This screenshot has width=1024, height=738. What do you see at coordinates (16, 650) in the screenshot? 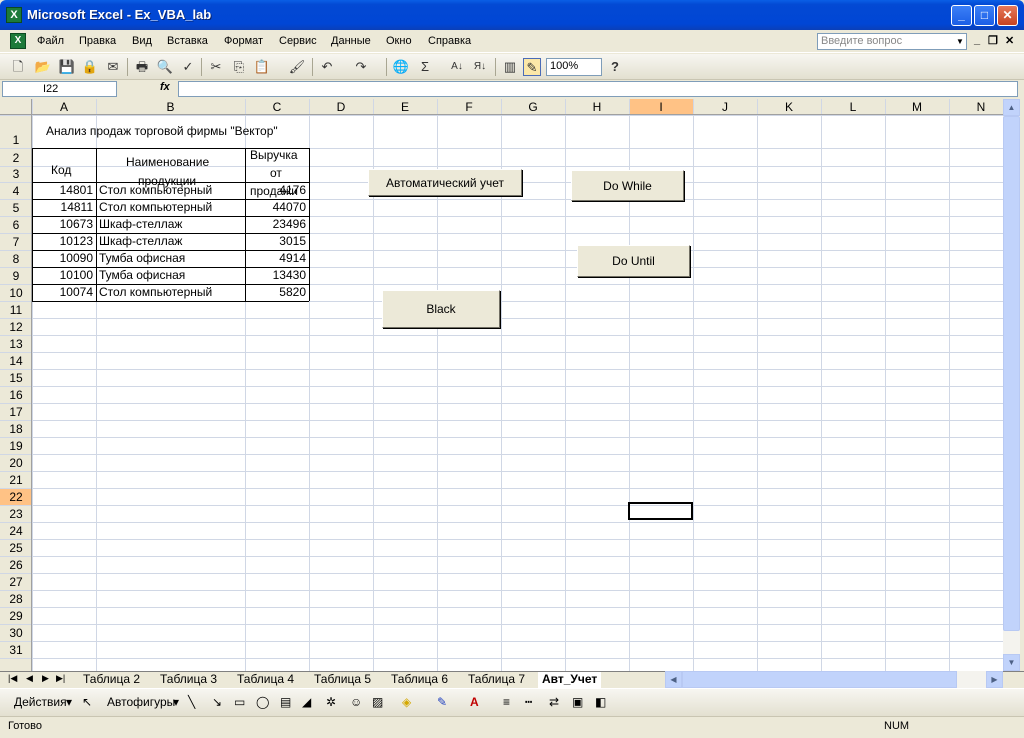
I see `row-header: 31` at bounding box center [16, 650].